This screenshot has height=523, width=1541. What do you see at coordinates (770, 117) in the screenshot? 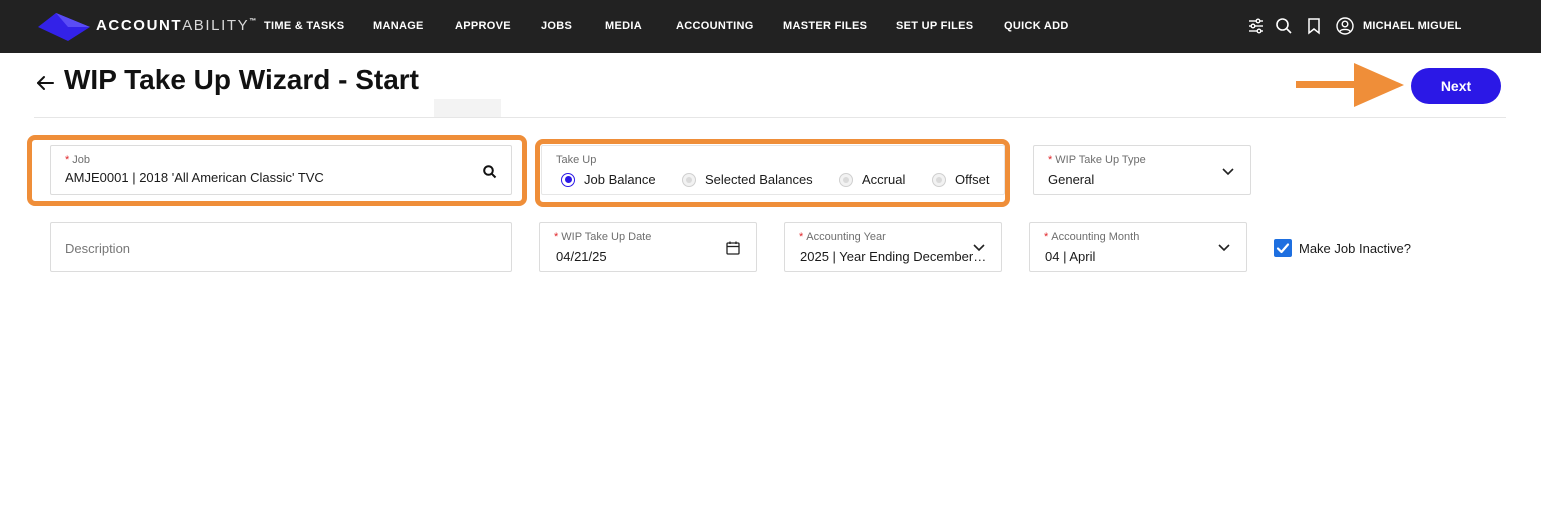
I see `header-divider` at bounding box center [770, 117].